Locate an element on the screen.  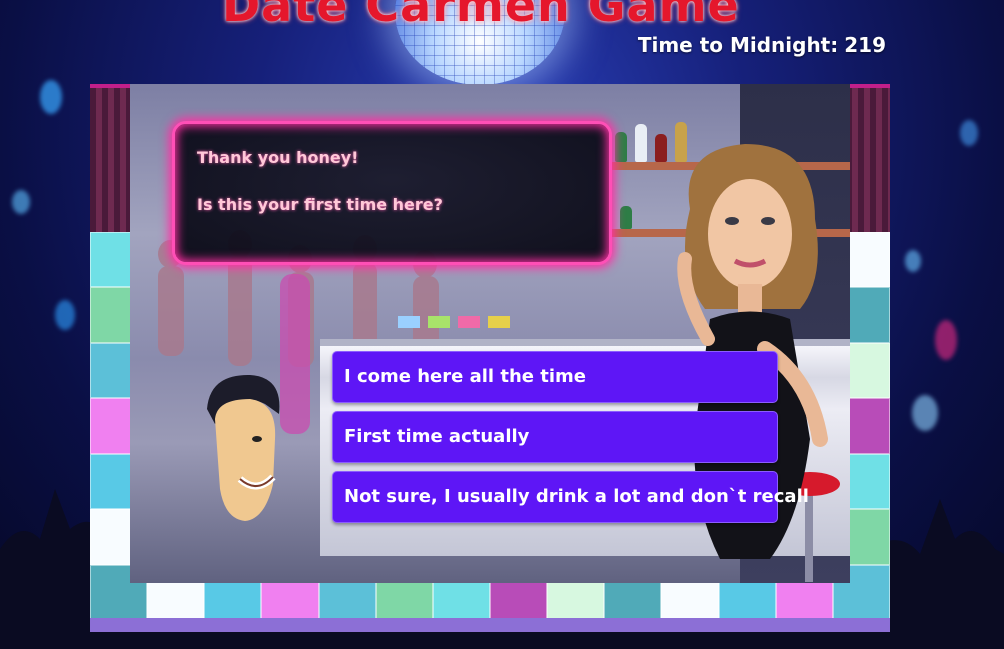
timer-label: Time to Midnight: is located at coordinates (738, 45).